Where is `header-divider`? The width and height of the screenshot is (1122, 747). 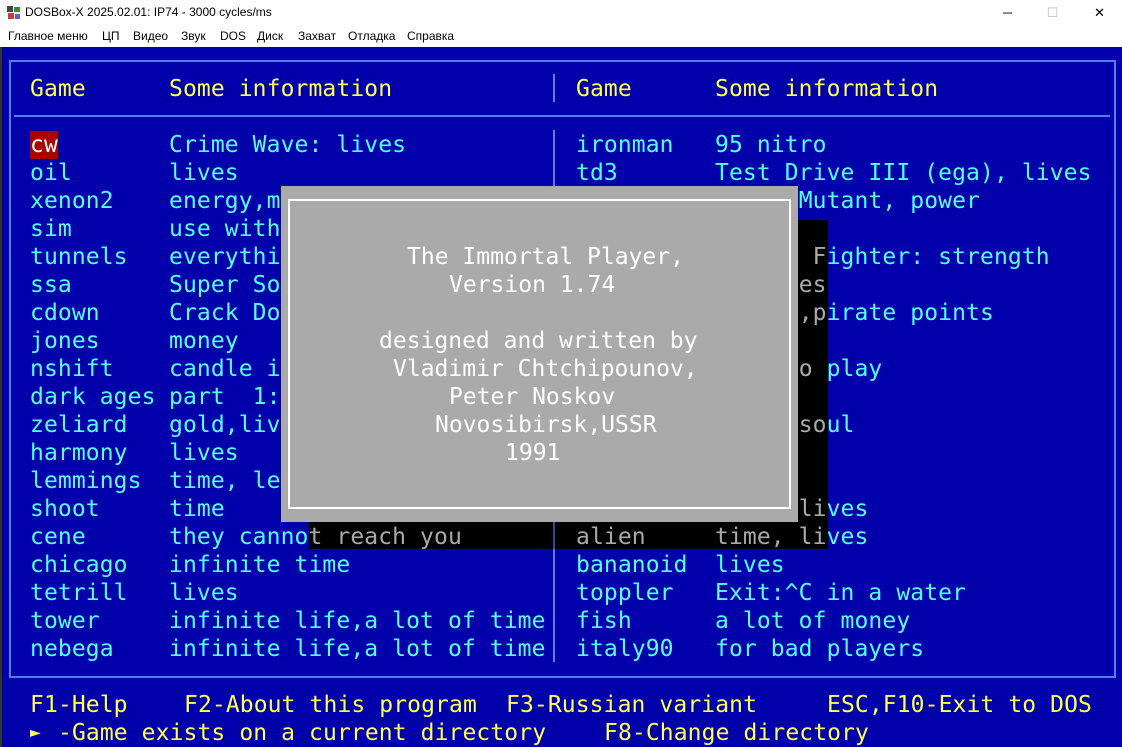 header-divider is located at coordinates (554, 88).